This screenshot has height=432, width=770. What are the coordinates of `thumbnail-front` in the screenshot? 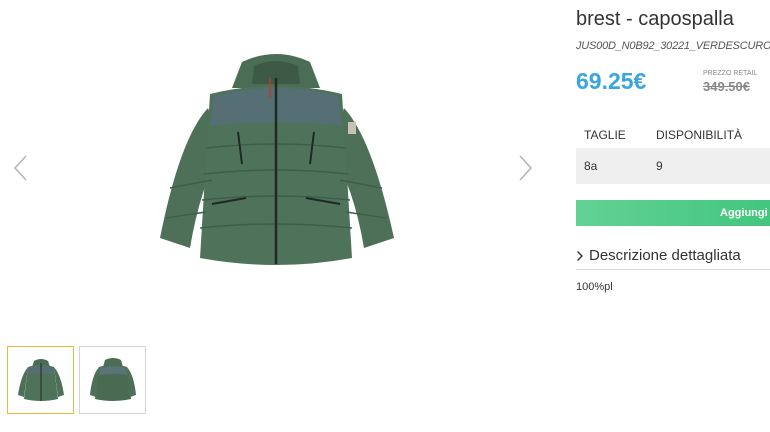 It's located at (40, 380).